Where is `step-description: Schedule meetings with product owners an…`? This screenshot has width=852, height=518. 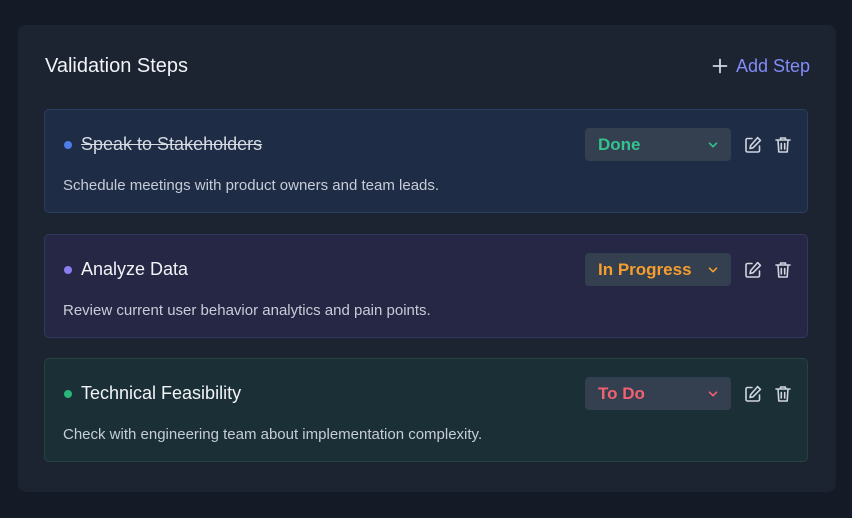
step-description: Schedule meetings with product owners an… is located at coordinates (251, 185).